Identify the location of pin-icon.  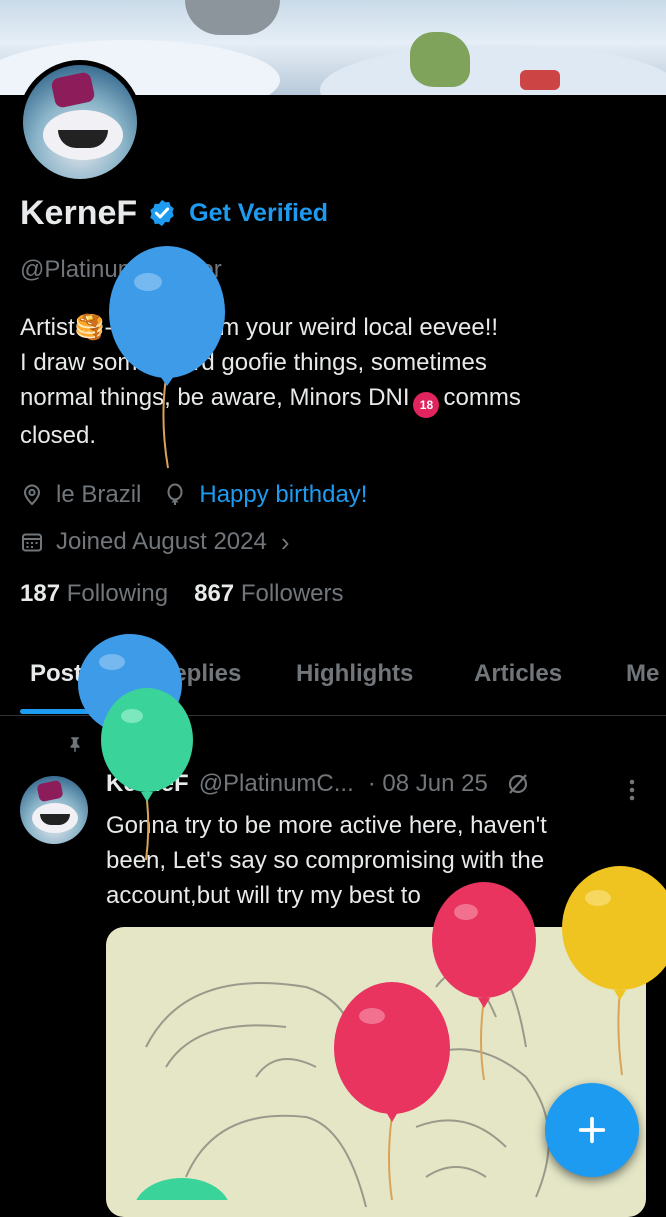
(75, 745).